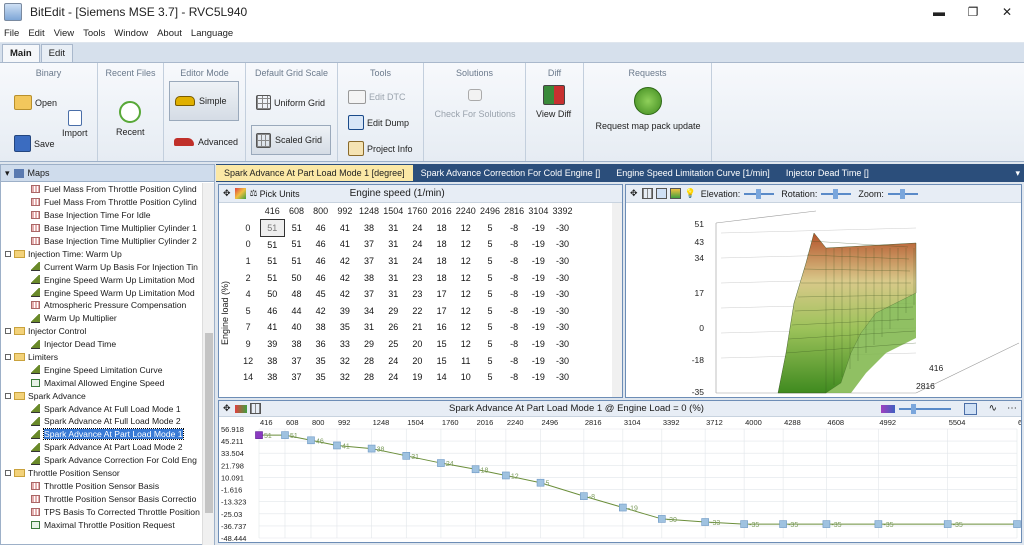 The image size is (1024, 545). Describe the element at coordinates (380, 148) in the screenshot. I see `project-info-button: Project Info` at that location.